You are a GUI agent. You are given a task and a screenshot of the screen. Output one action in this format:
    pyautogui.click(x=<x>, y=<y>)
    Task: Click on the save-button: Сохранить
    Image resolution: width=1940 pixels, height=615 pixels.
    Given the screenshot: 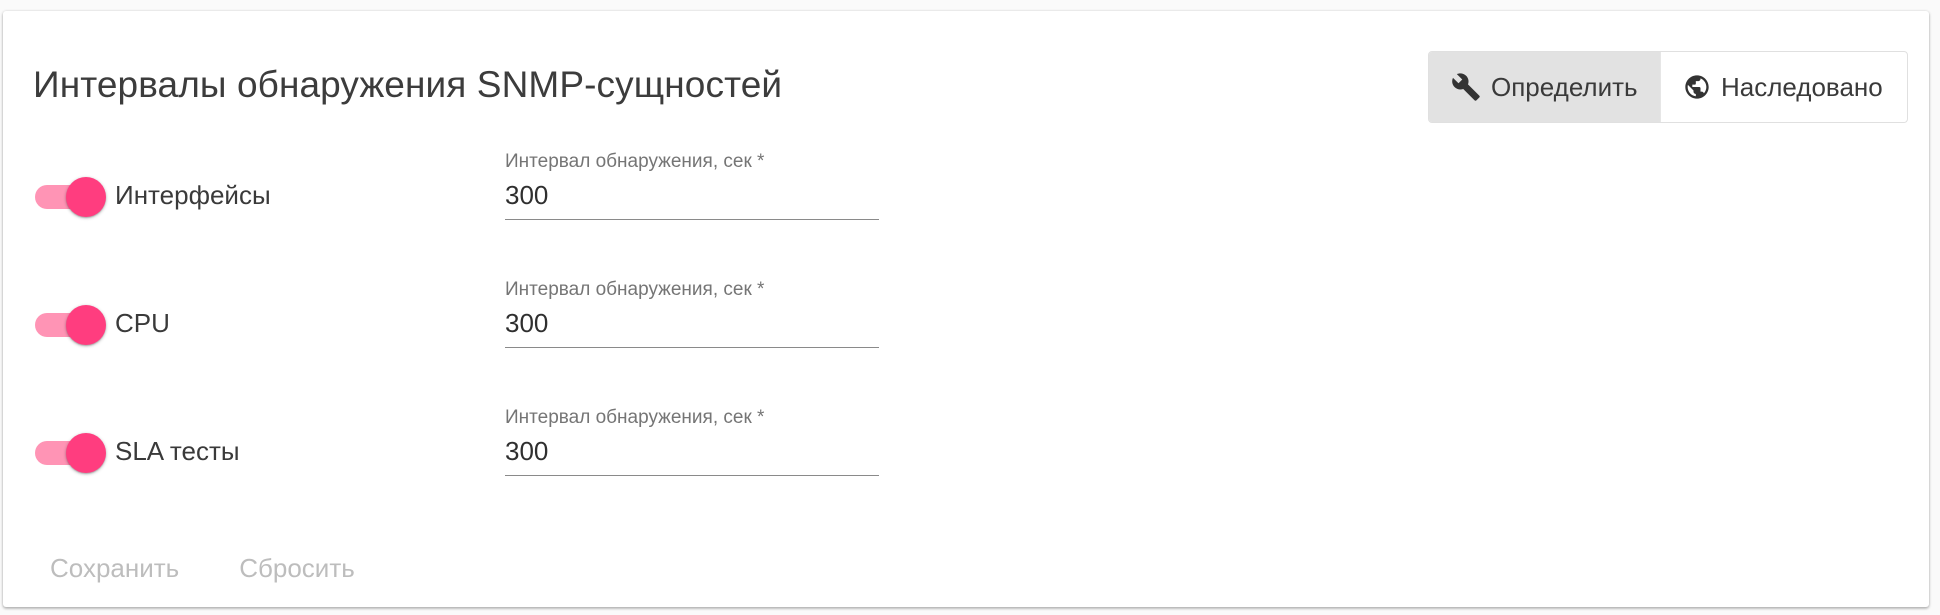 What is the action you would take?
    pyautogui.click(x=114, y=568)
    